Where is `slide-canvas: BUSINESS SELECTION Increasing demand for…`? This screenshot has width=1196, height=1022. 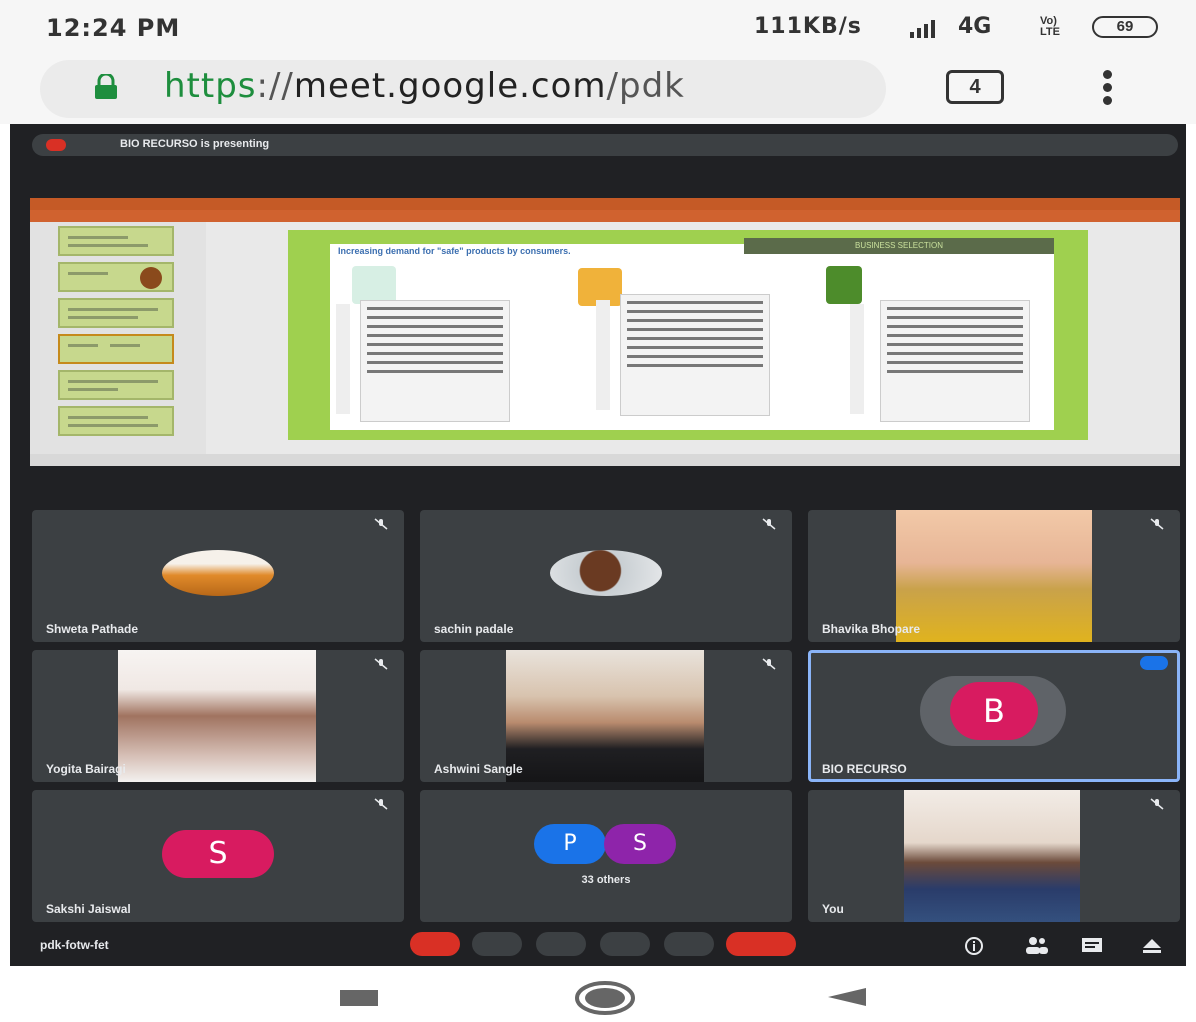
slide-canvas: BUSINESS SELECTION Increasing demand for… is located at coordinates (688, 335).